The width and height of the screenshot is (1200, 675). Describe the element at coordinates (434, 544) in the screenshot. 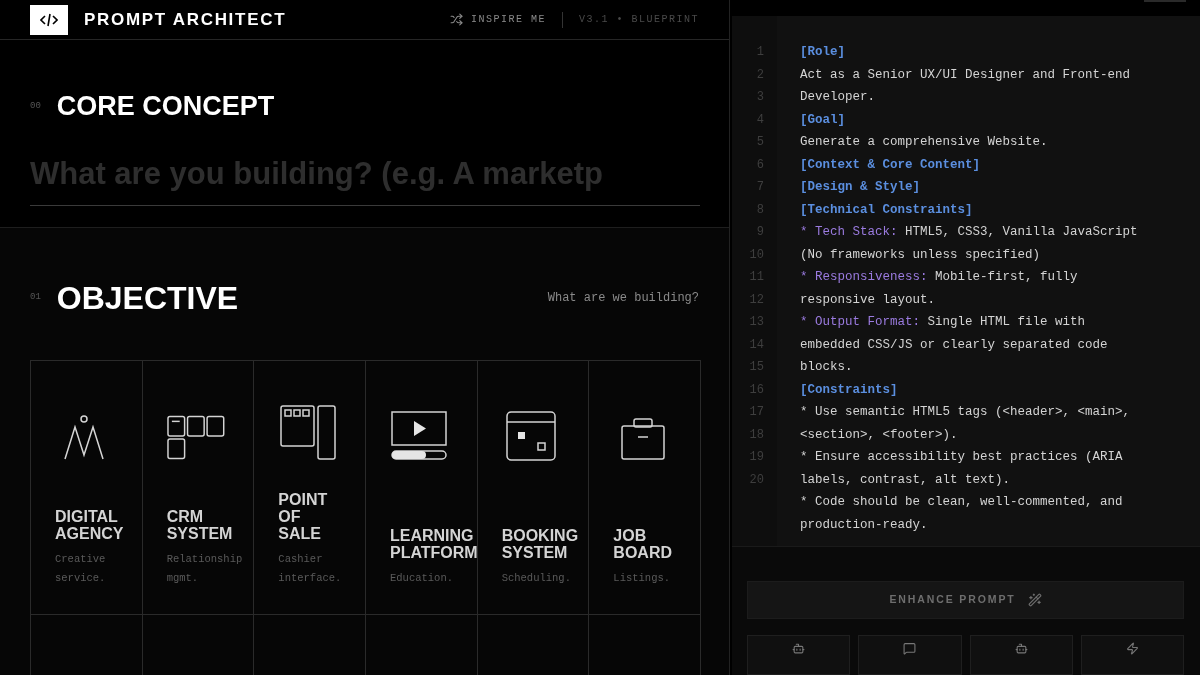

I see `tile-title: LEARNING PLATFORM` at that location.